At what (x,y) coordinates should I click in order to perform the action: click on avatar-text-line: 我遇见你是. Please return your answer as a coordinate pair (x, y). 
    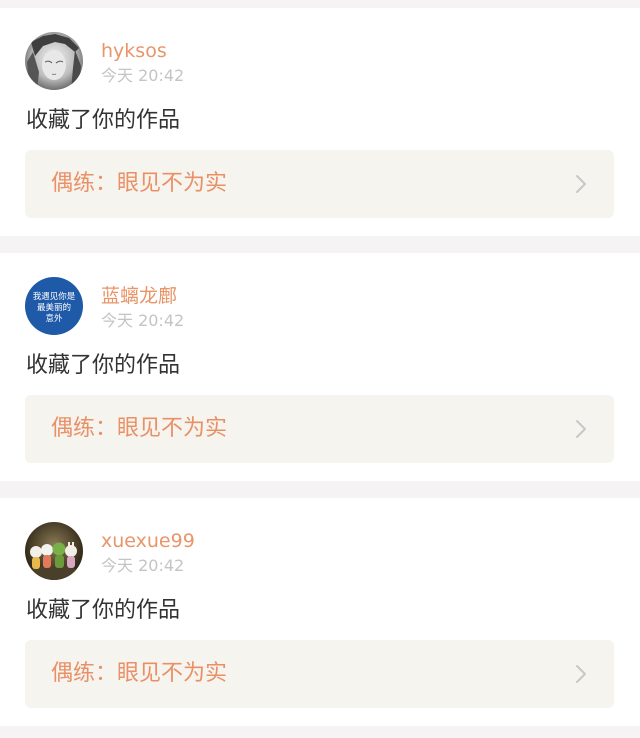
    Looking at the image, I should click on (54, 296).